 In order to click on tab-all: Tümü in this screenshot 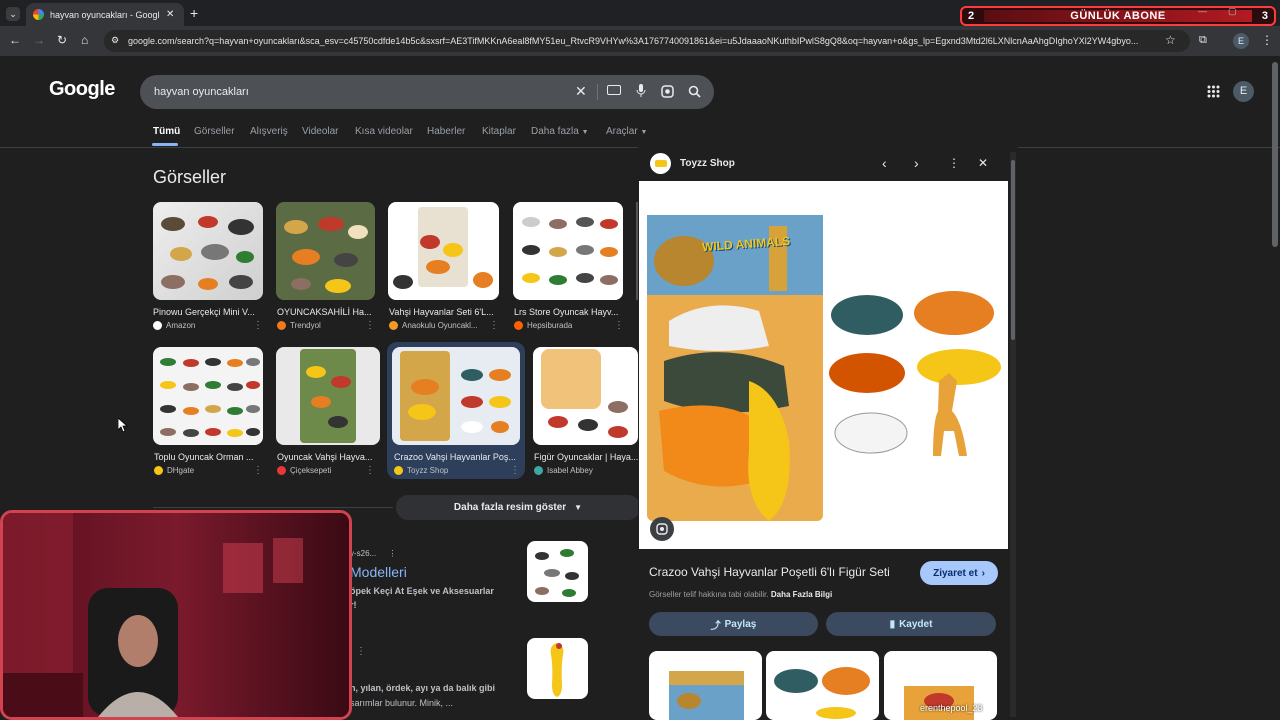, I will do `click(166, 131)`.